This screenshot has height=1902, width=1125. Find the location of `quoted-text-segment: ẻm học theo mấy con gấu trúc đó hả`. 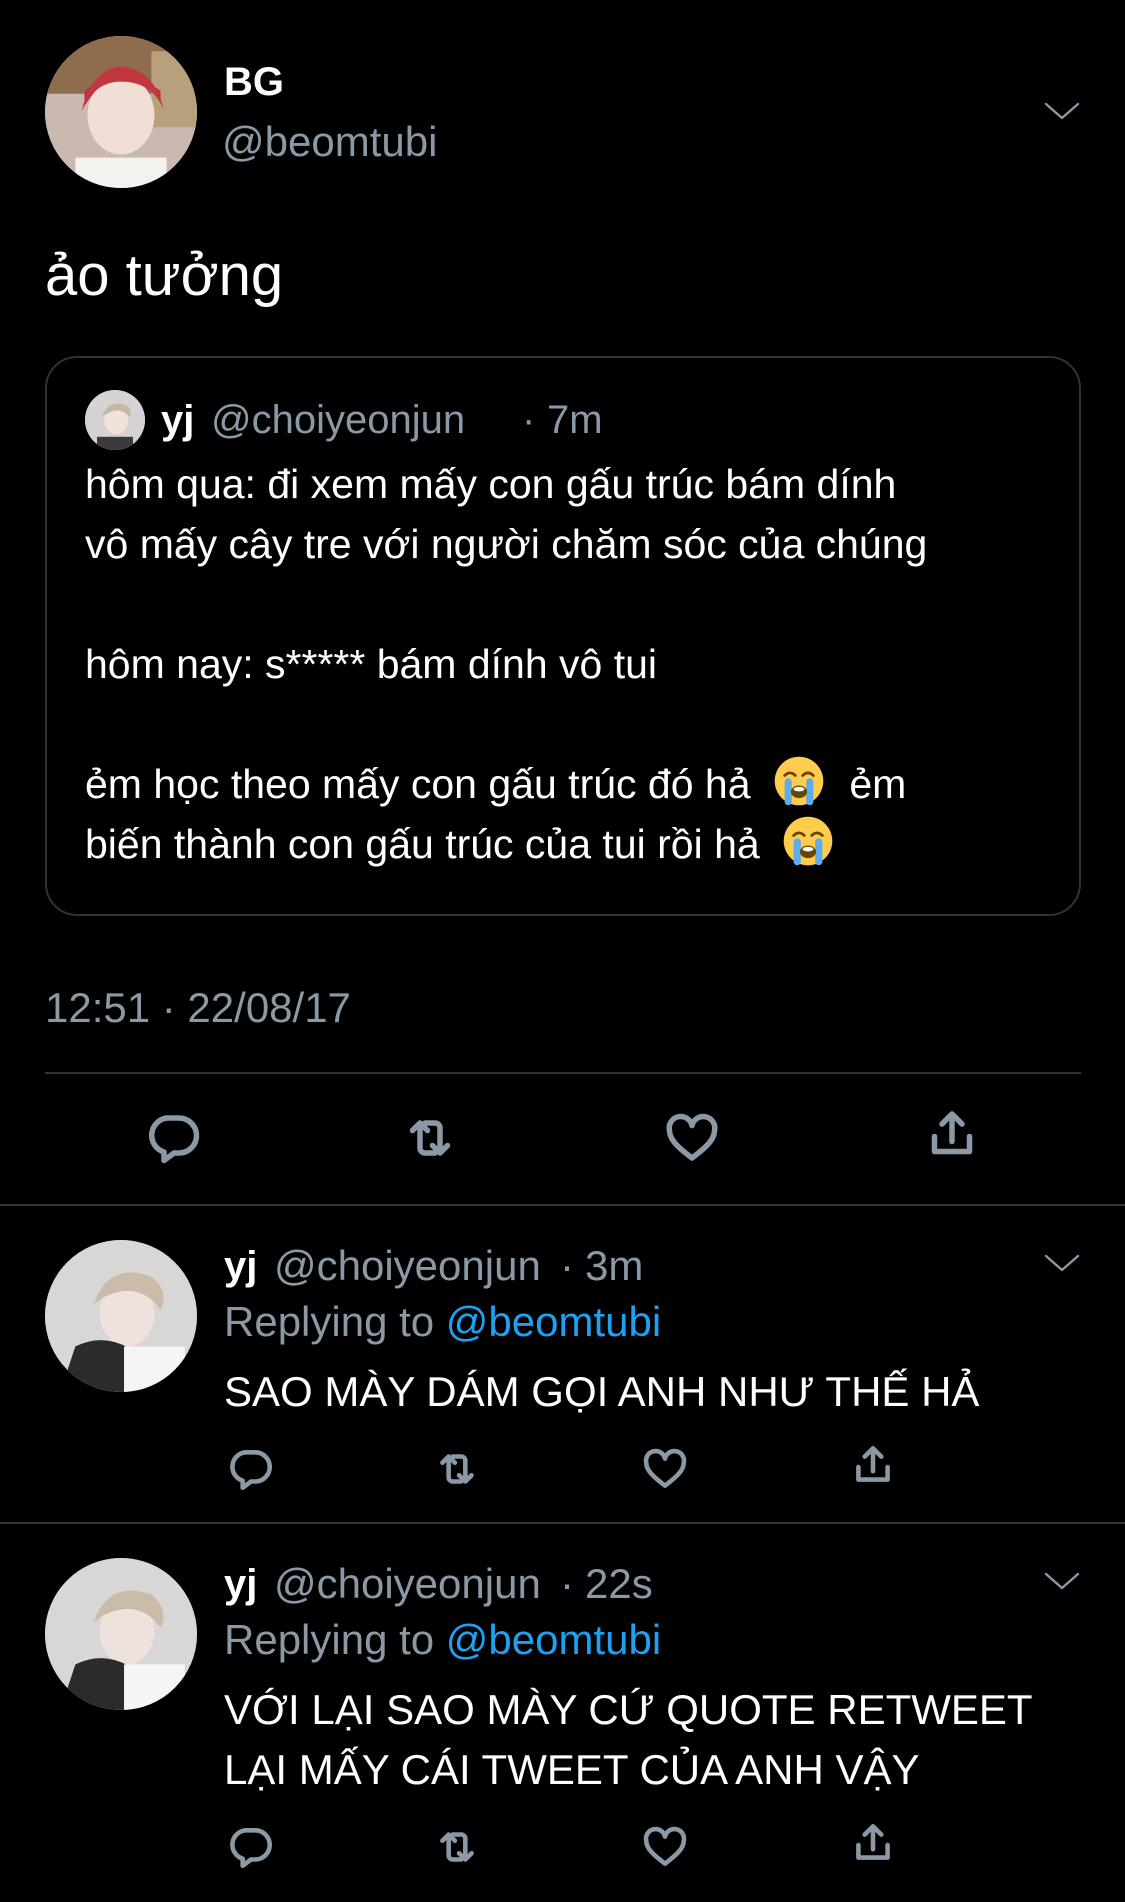

quoted-text-segment: ẻm học theo mấy con gấu trúc đó hả is located at coordinates (418, 784).